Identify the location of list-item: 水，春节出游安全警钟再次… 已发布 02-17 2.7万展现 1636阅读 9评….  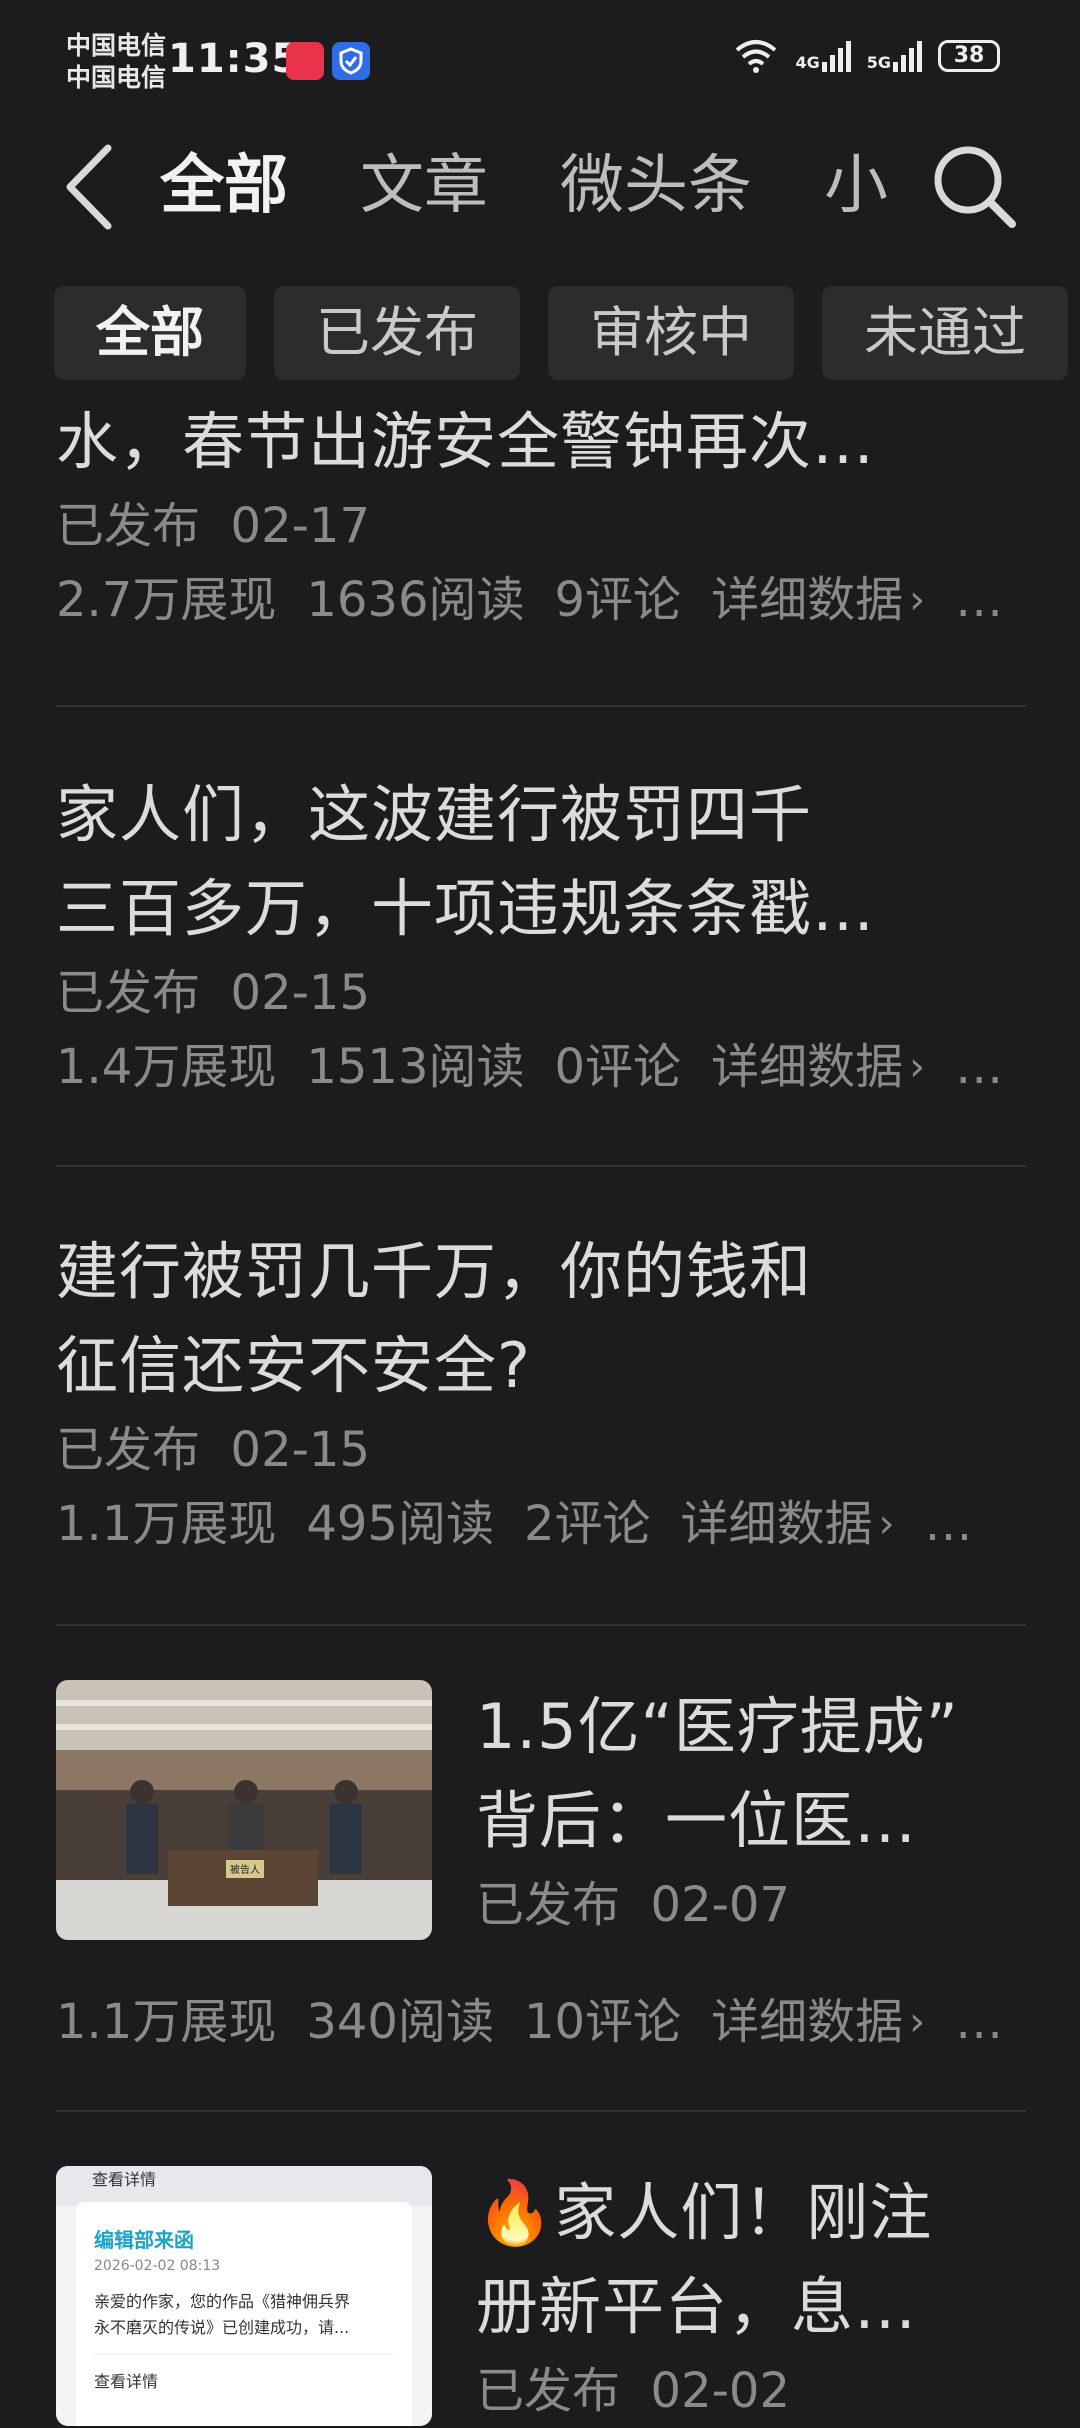
(541, 516).